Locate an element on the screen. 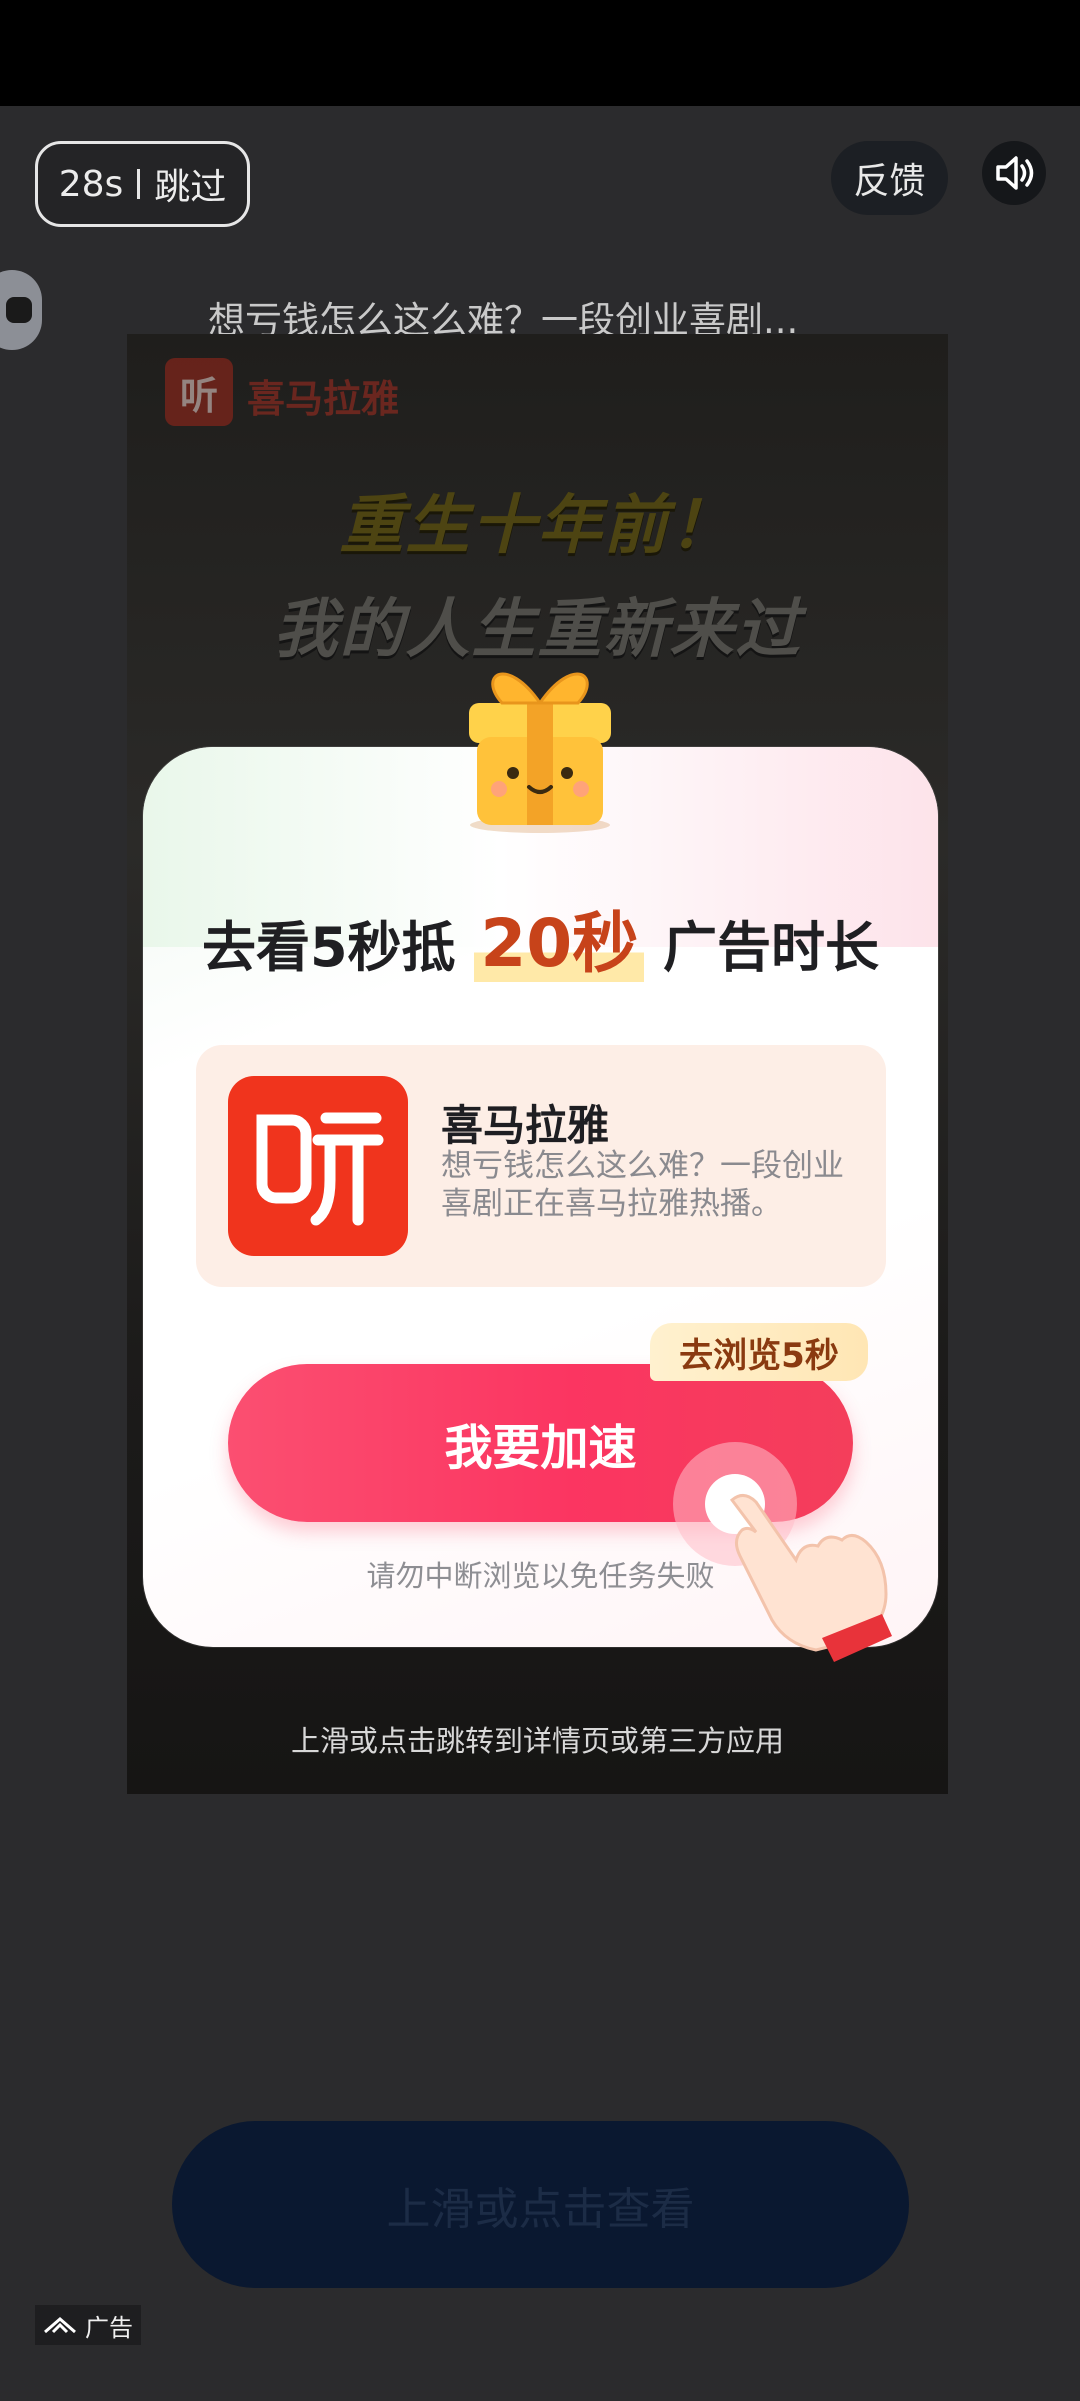 The image size is (1080, 2401). browse-badge: 去浏览5秒 is located at coordinates (759, 1352).